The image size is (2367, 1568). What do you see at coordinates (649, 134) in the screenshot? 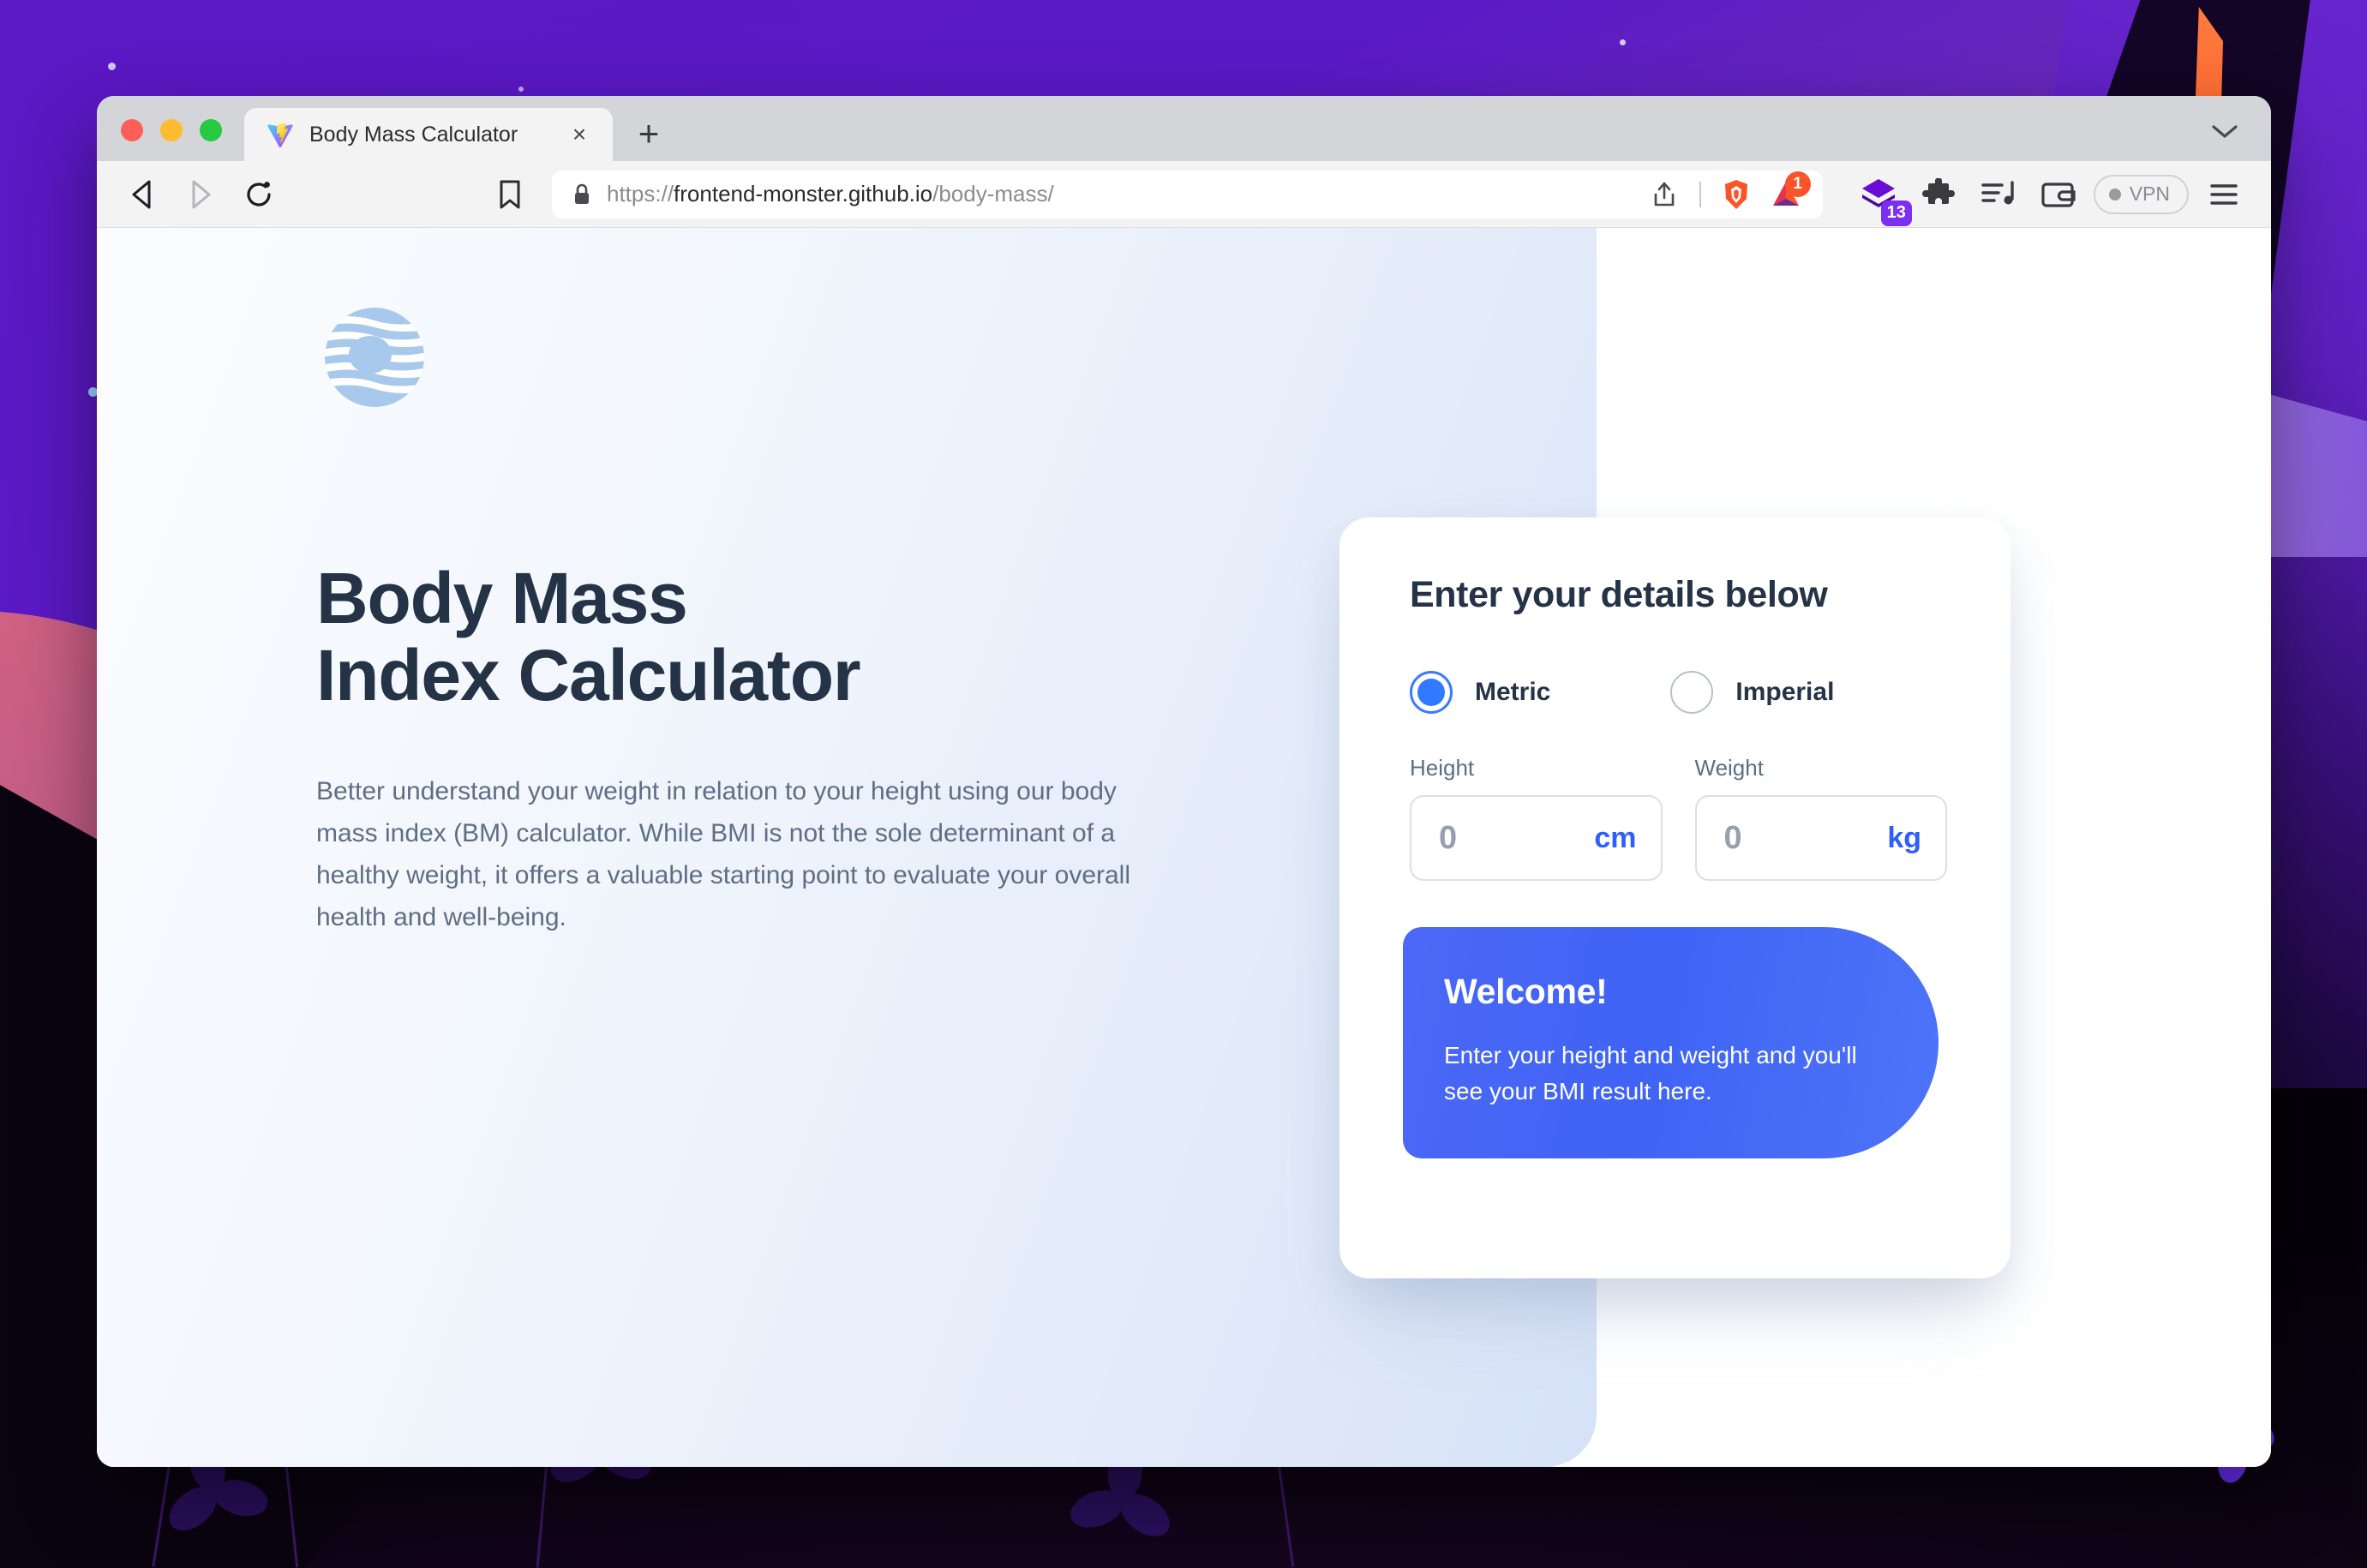
I see `new-tab-button: +` at bounding box center [649, 134].